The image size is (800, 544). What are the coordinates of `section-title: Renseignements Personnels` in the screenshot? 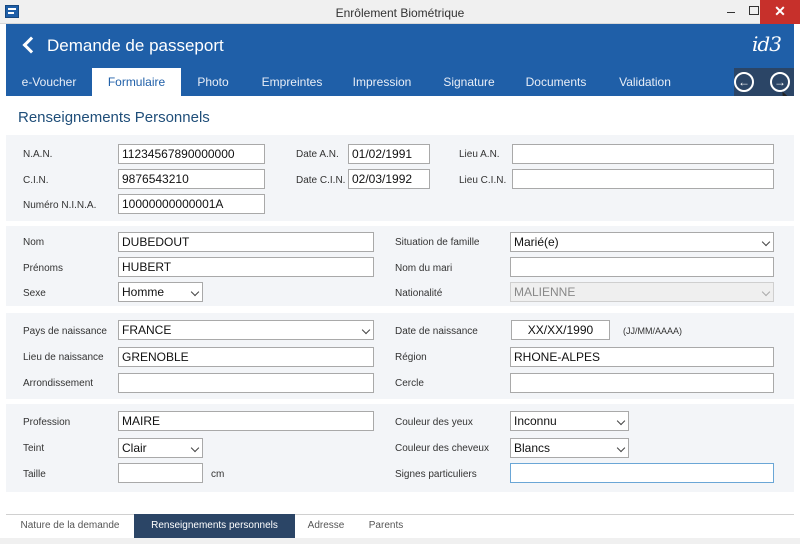 It's located at (114, 117).